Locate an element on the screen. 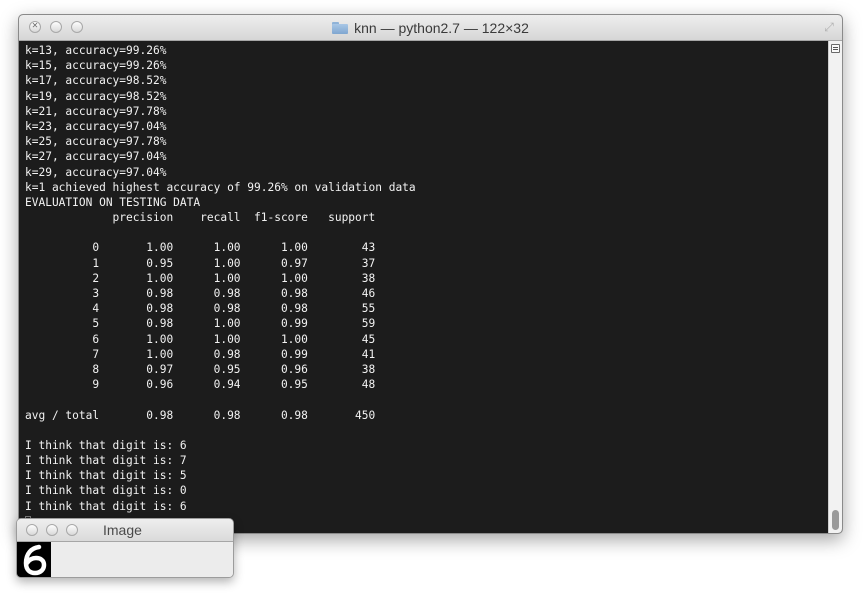 This screenshot has height=597, width=865. zoom-button is located at coordinates (77, 27).